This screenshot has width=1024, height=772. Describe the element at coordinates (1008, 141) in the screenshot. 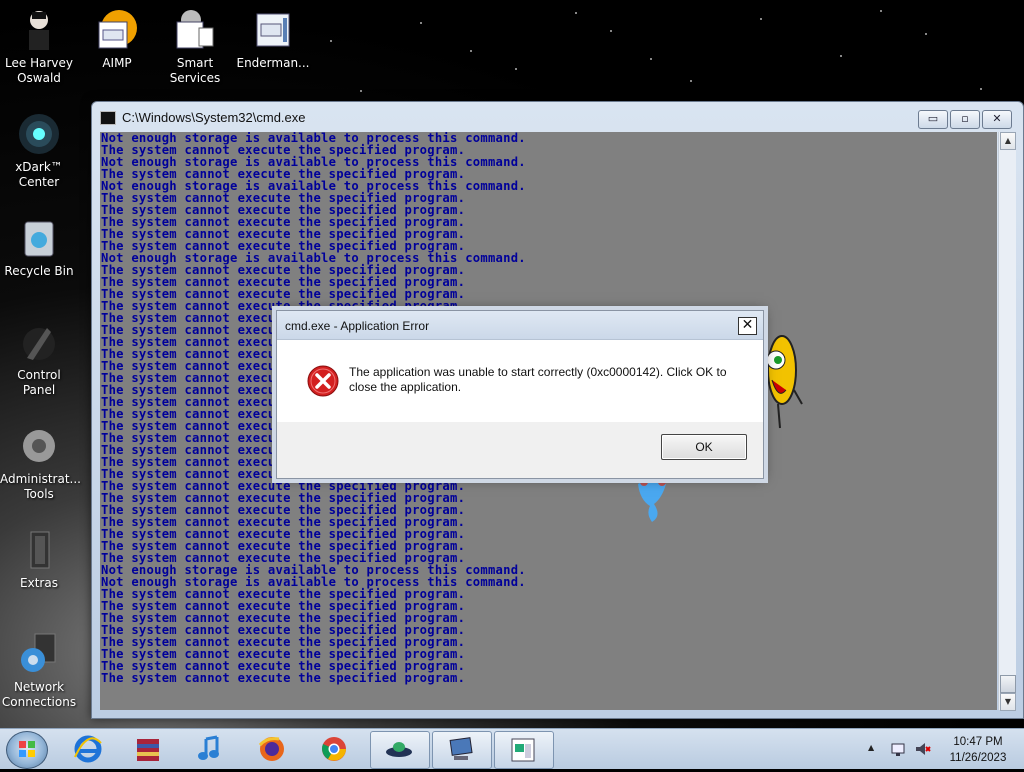

I see `scroll-up-arrow: ▲` at that location.